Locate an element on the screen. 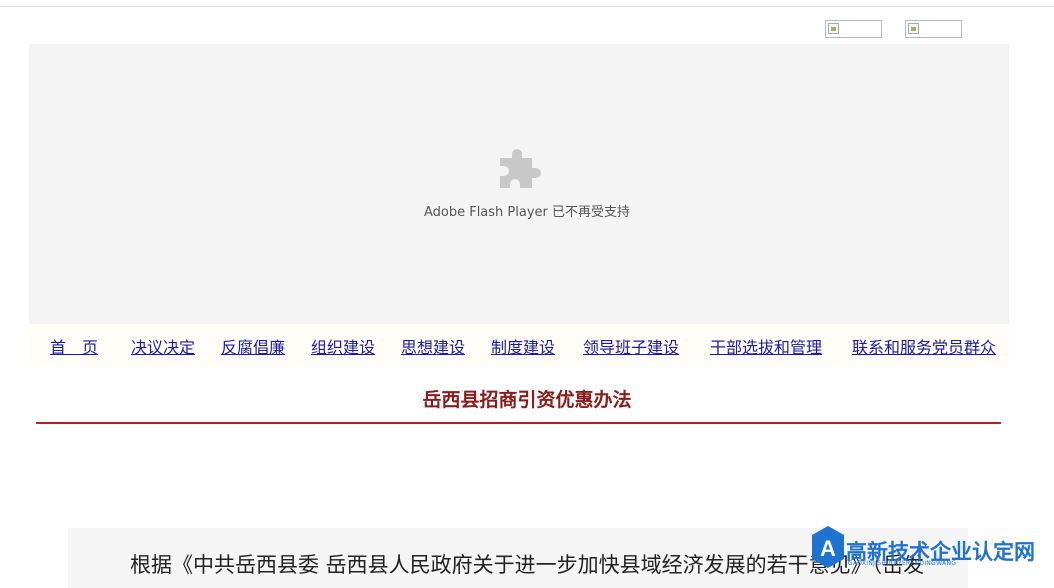  watermark-logo-icon: A is located at coordinates (828, 547).